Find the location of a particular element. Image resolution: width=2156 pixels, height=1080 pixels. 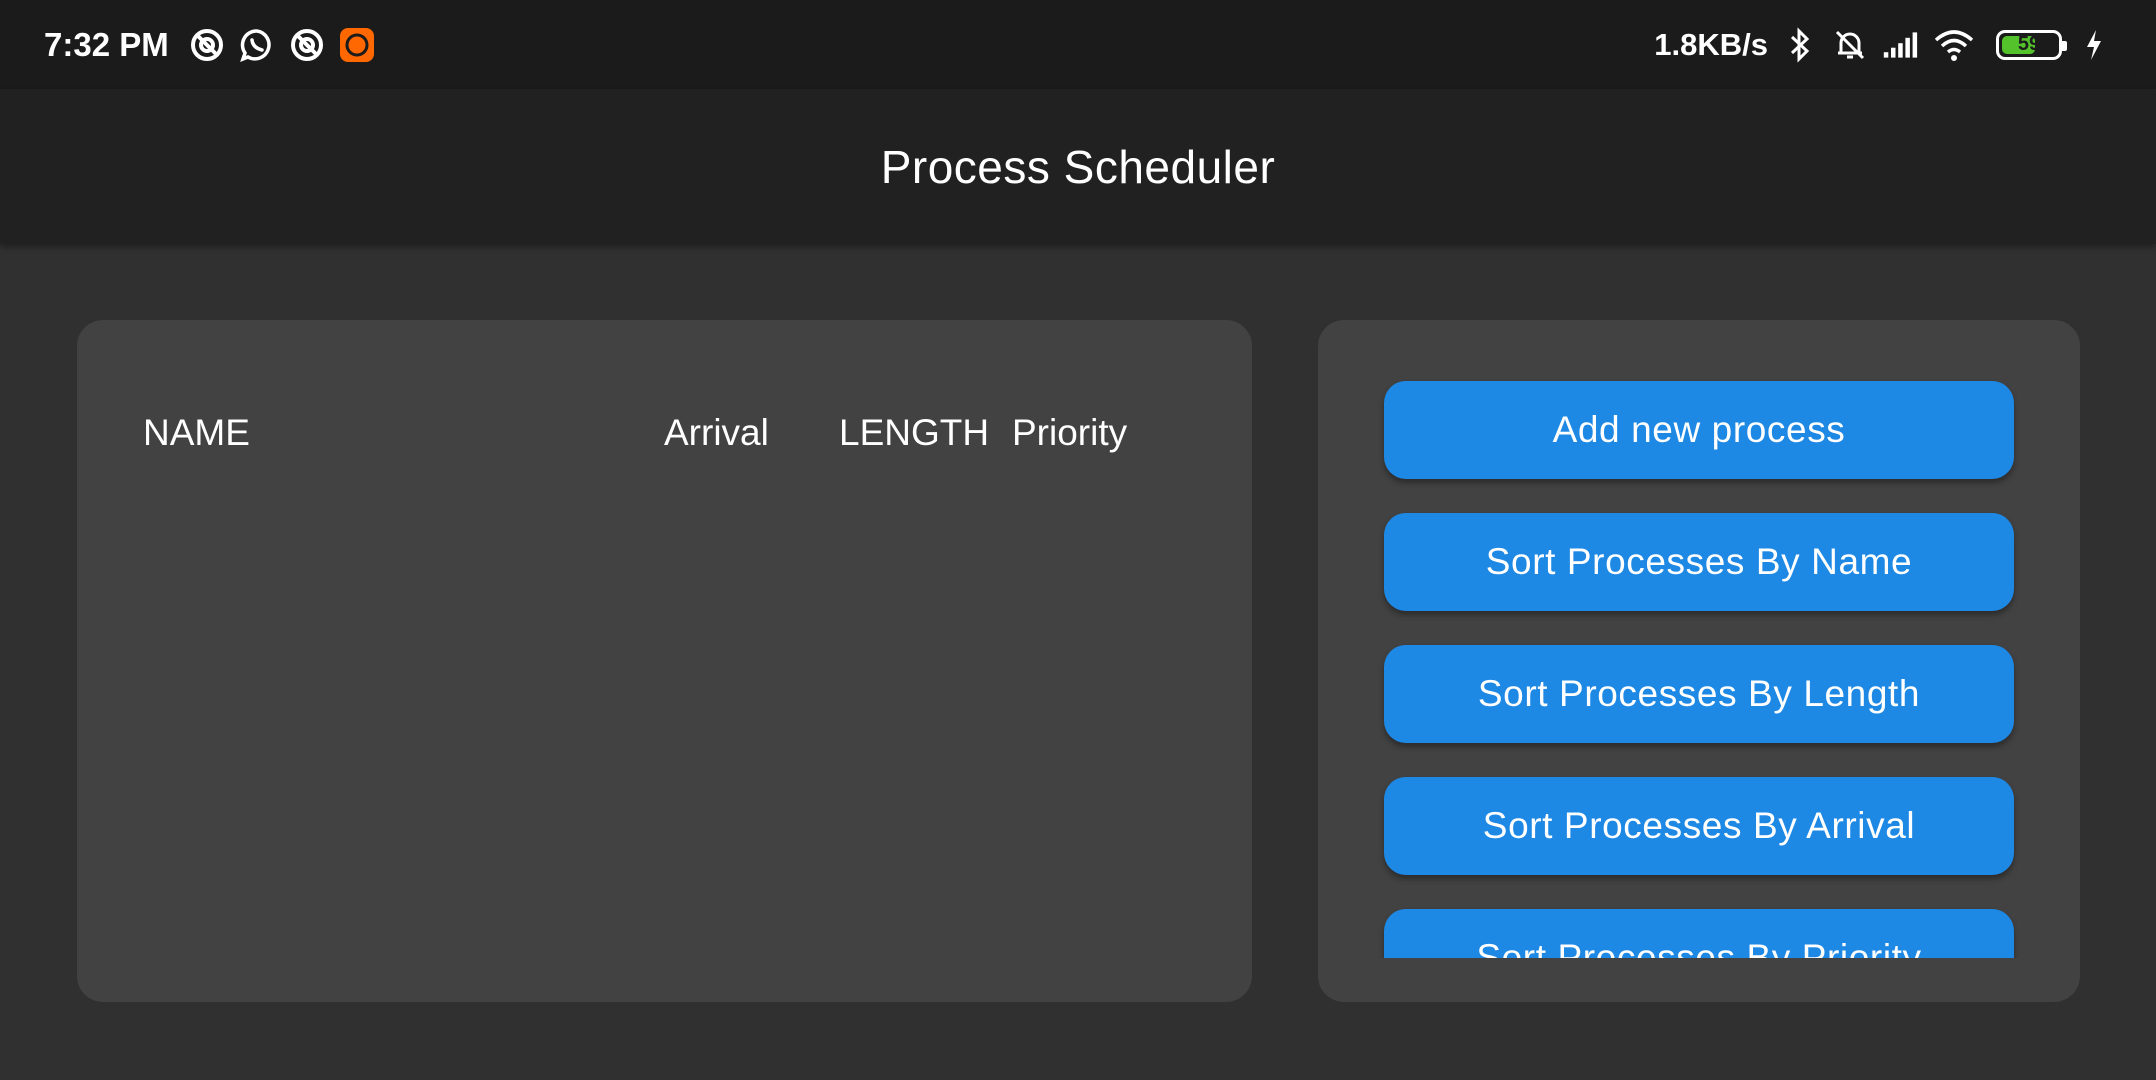

mi-app-icon is located at coordinates (357, 45).